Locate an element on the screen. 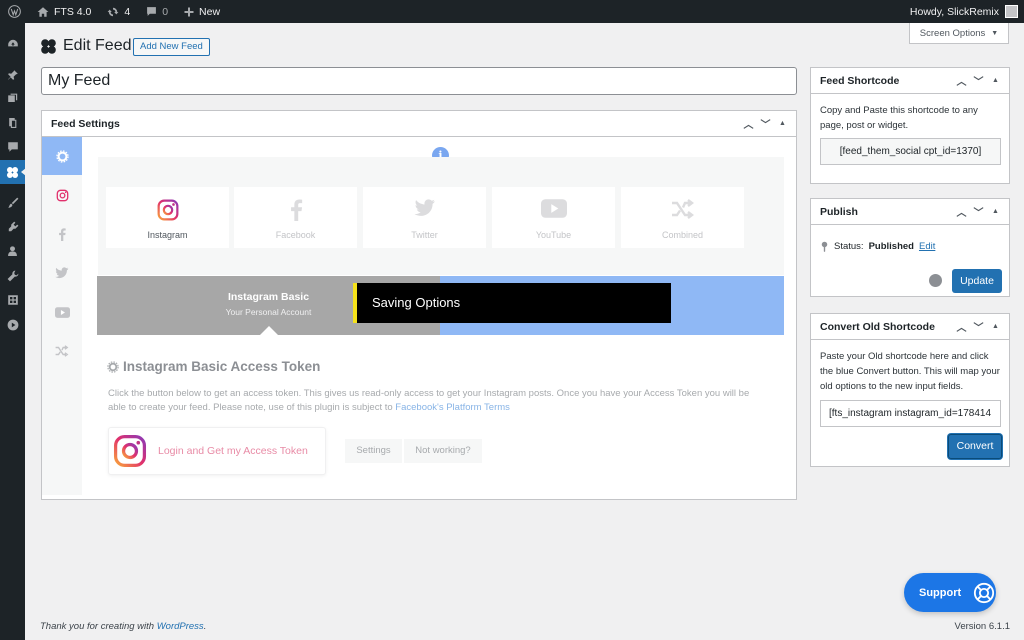 The height and width of the screenshot is (640, 1024). settings-menu-item is located at coordinates (12, 300).